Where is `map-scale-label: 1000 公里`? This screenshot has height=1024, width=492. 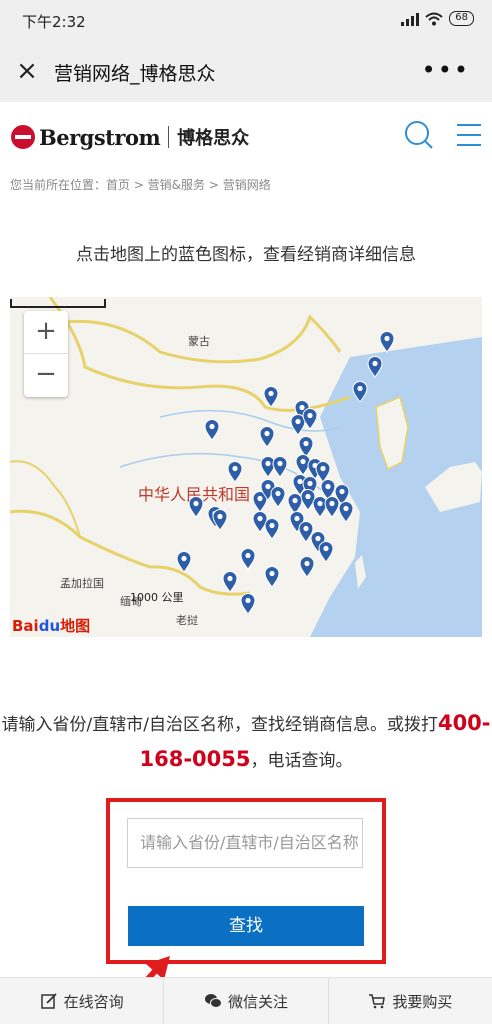
map-scale-label: 1000 公里 is located at coordinates (157, 597).